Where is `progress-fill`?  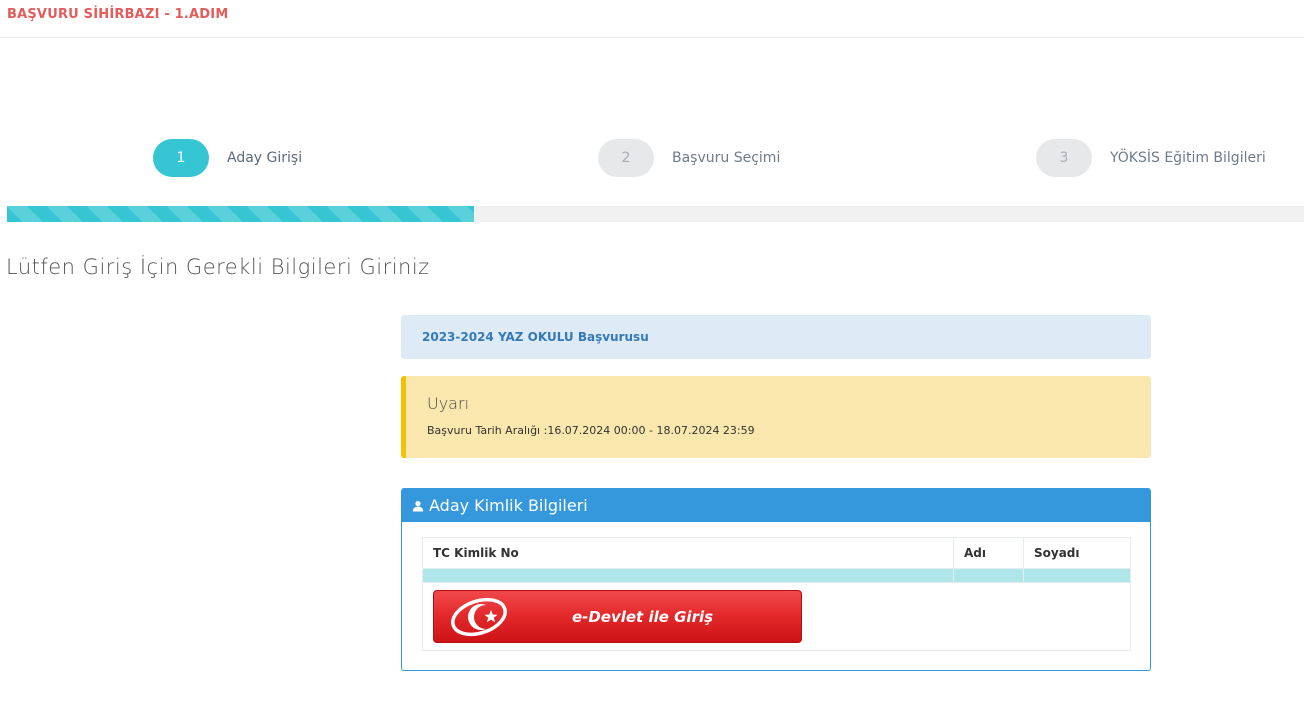
progress-fill is located at coordinates (240, 214).